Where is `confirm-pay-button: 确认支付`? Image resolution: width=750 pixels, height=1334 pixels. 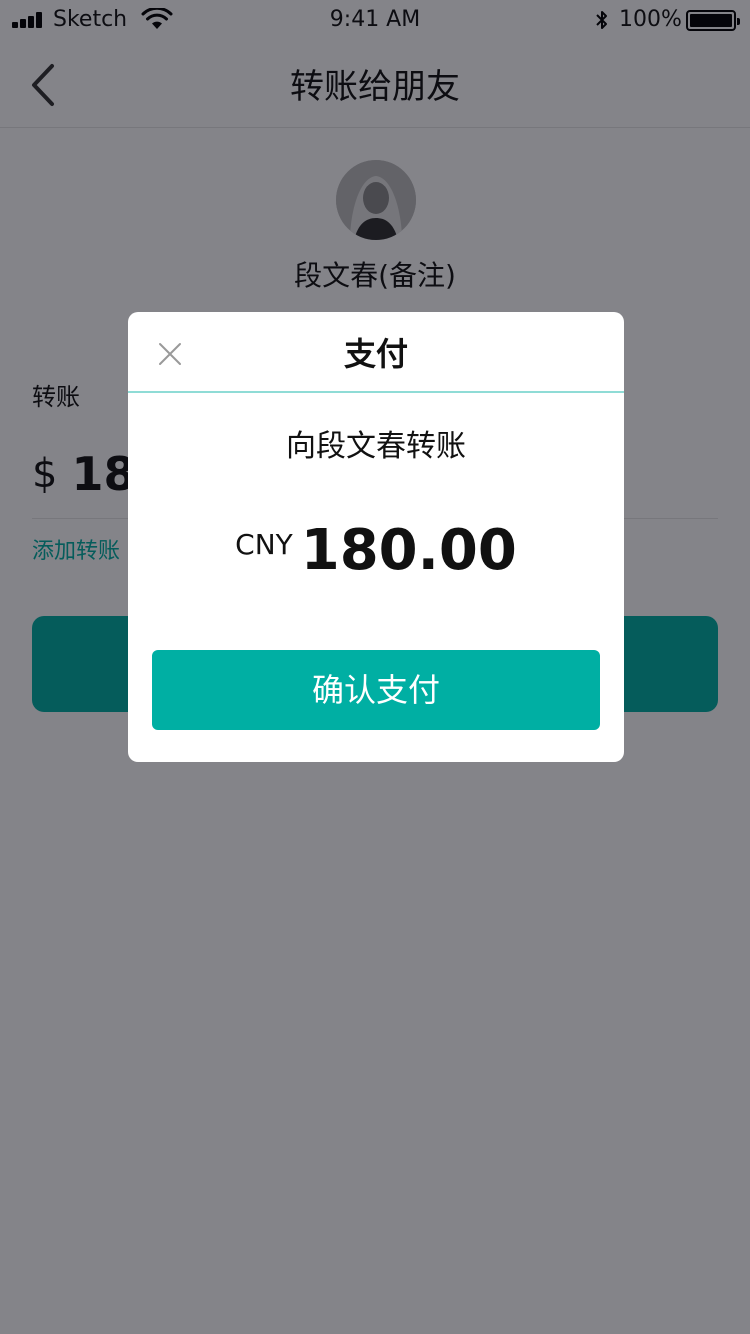
confirm-pay-button: 确认支付 is located at coordinates (376, 690).